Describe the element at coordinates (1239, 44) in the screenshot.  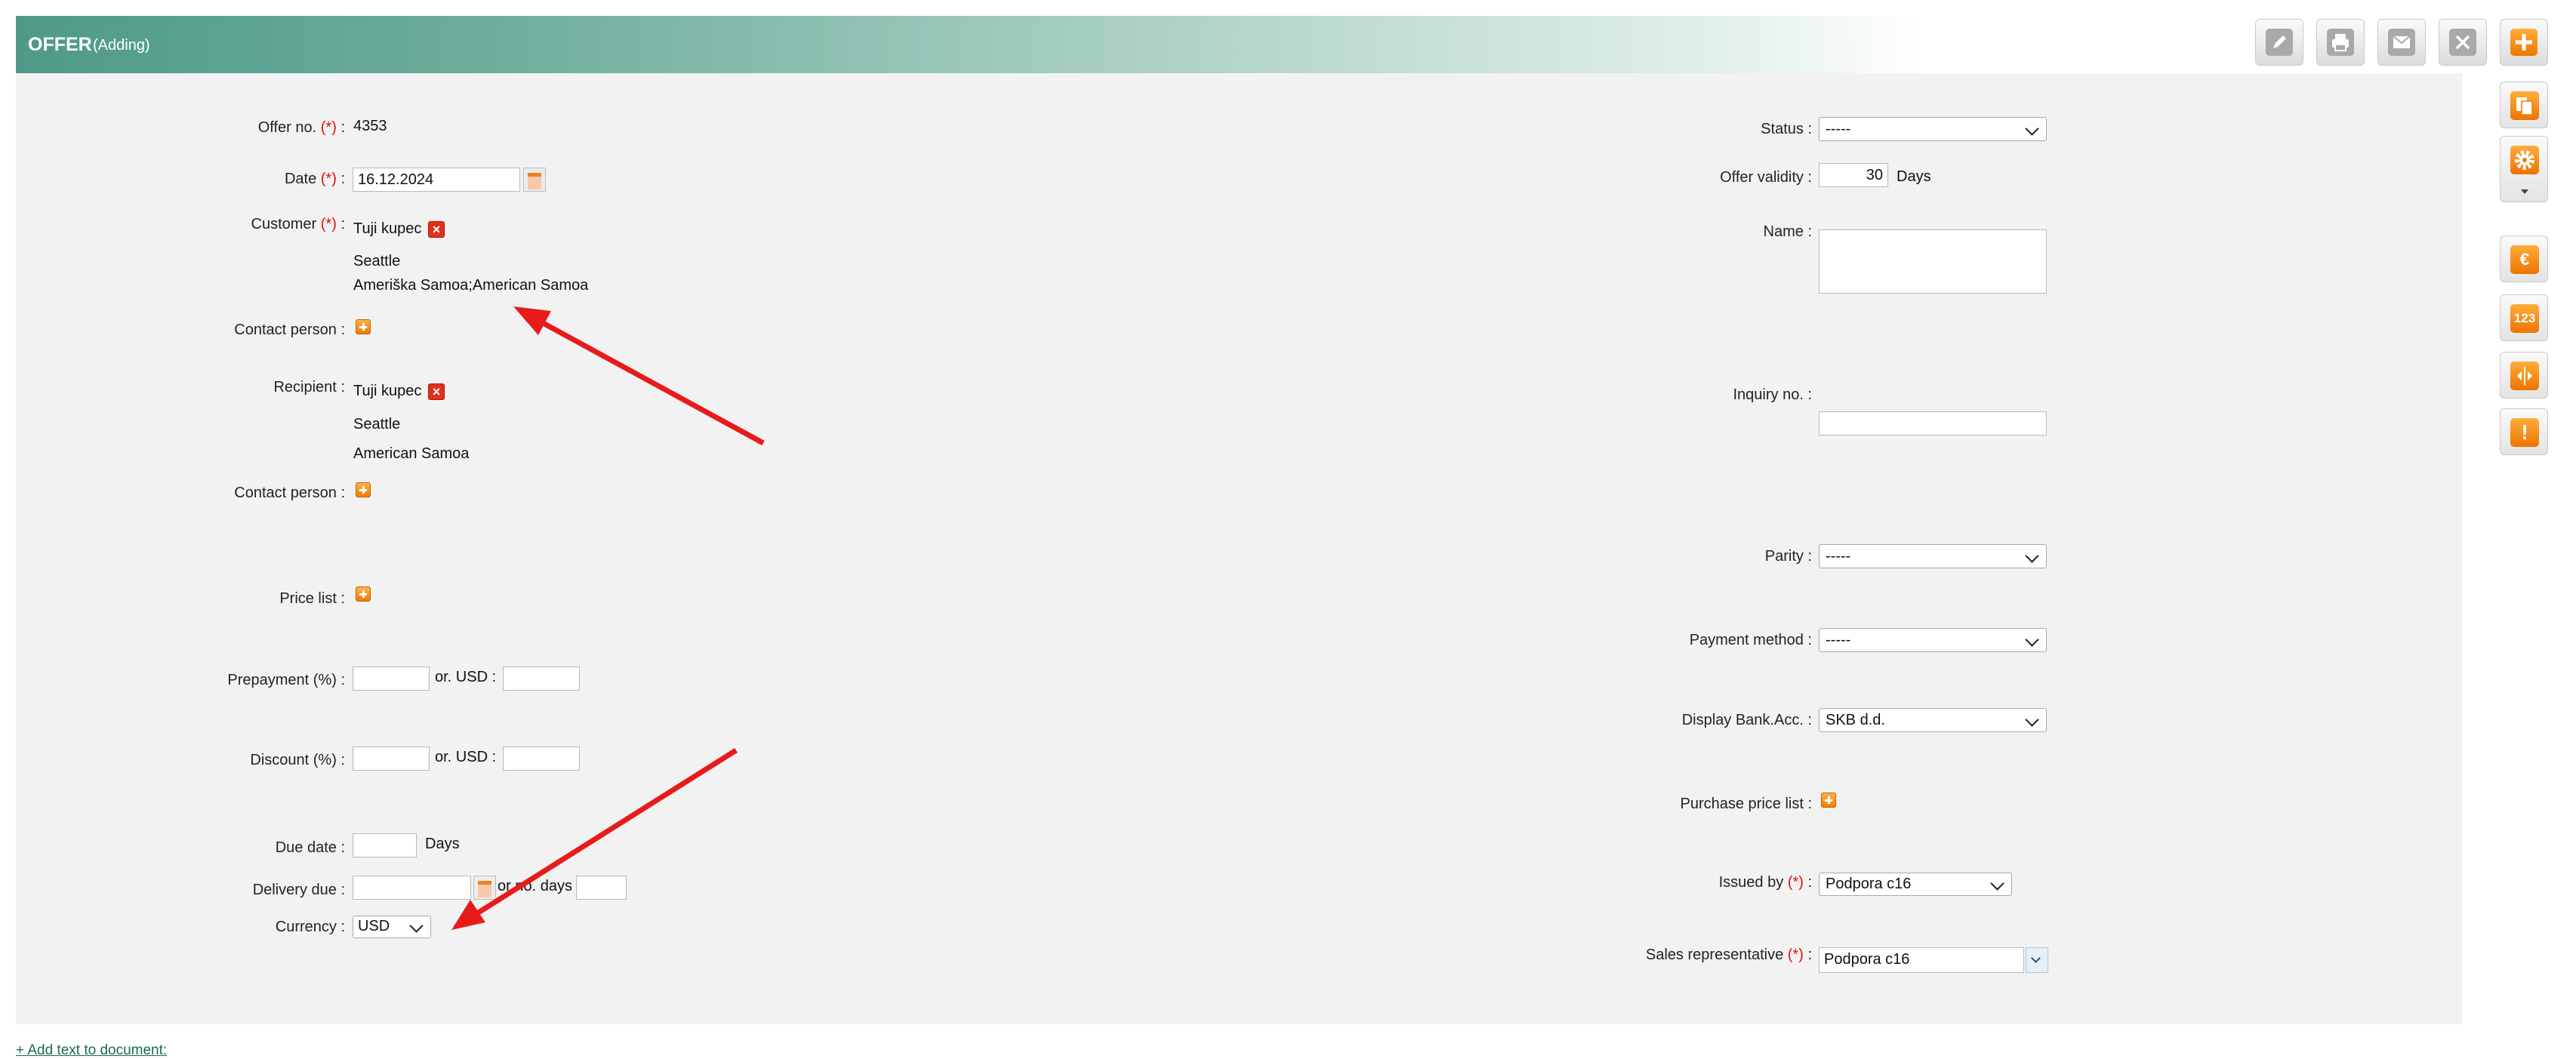
I see `page-header: OFFER (Adding)` at that location.